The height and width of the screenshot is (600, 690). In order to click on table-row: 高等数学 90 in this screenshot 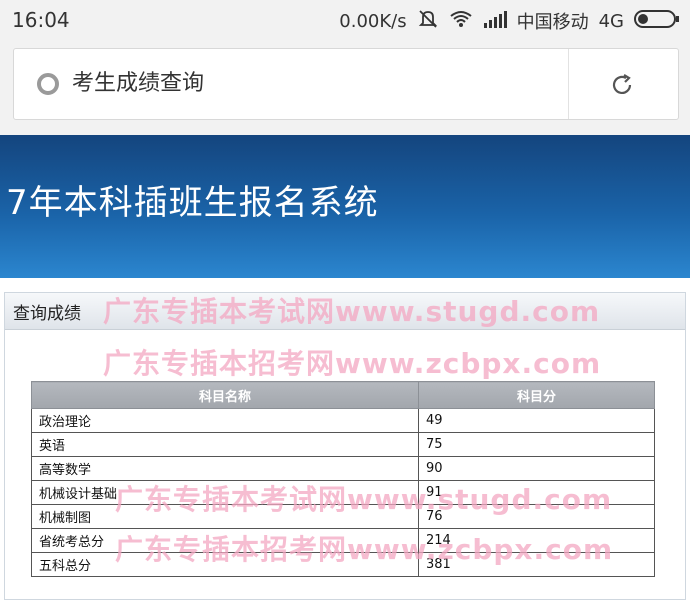, I will do `click(343, 468)`.